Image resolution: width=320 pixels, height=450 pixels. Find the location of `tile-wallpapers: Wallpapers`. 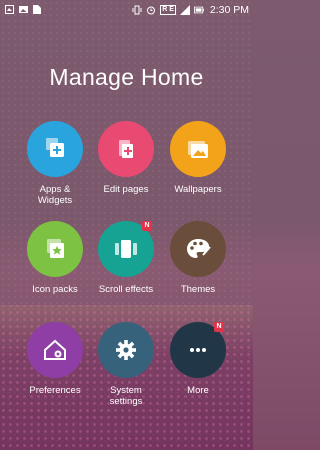

tile-wallpapers: Wallpapers is located at coordinates (198, 158).